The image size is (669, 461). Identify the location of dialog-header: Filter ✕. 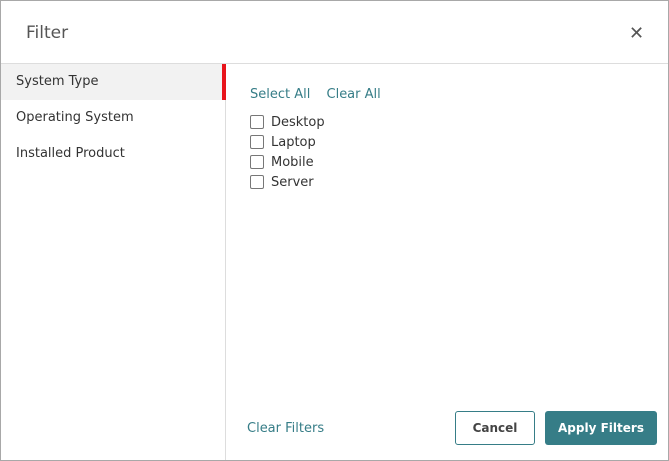
(334, 32).